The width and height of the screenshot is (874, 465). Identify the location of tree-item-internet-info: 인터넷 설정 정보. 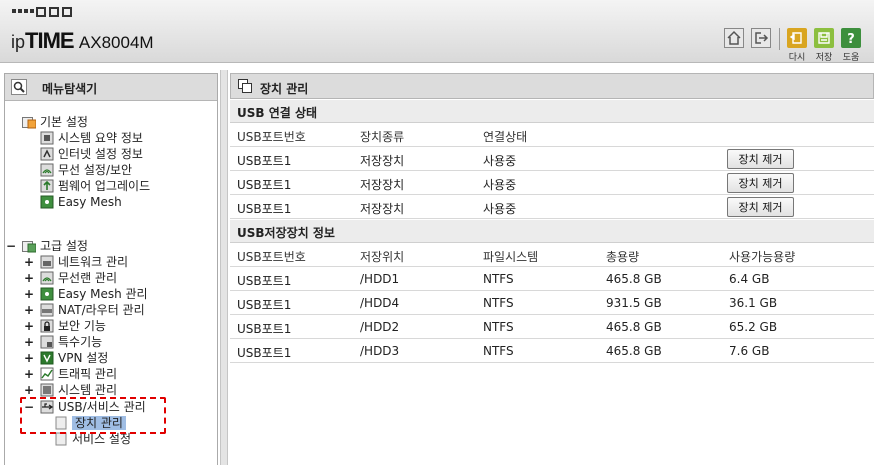
(91, 154).